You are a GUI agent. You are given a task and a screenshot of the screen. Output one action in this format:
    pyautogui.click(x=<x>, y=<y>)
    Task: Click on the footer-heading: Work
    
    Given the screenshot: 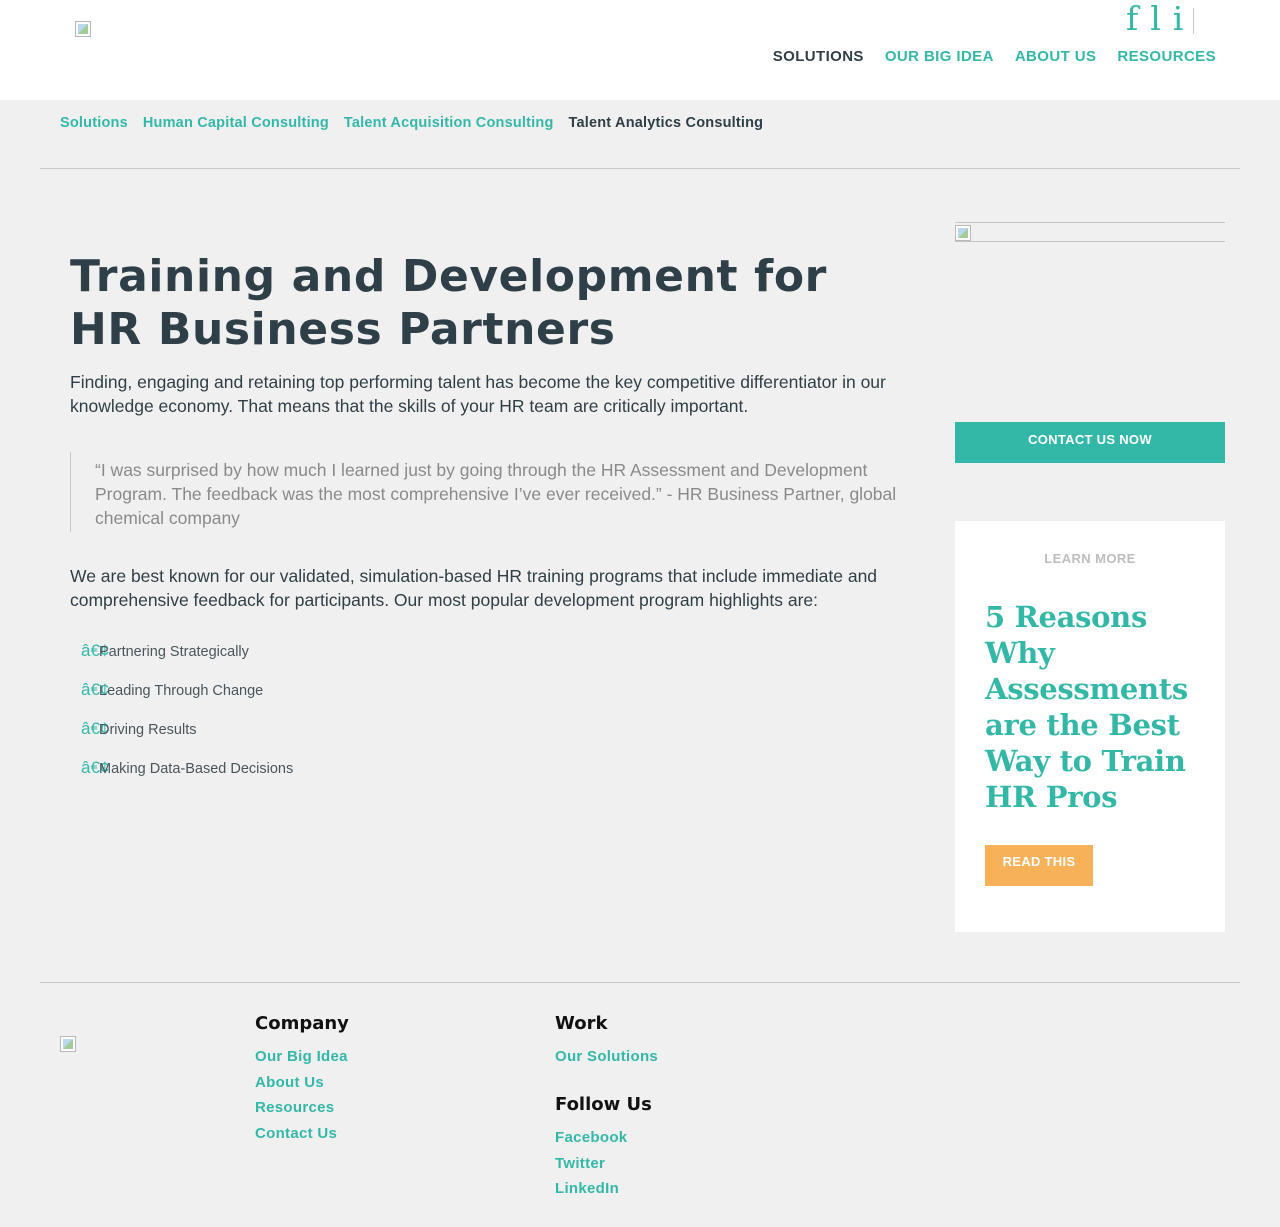 What is the action you would take?
    pyautogui.click(x=581, y=1023)
    